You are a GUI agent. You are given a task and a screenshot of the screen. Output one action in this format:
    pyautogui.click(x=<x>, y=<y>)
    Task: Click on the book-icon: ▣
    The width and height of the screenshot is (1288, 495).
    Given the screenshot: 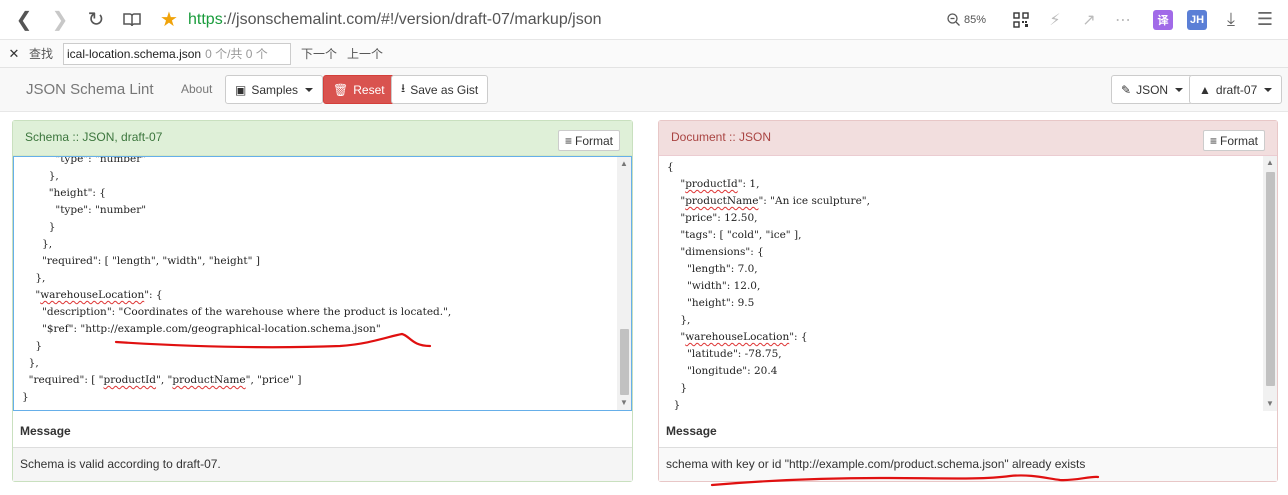 What is the action you would take?
    pyautogui.click(x=241, y=89)
    